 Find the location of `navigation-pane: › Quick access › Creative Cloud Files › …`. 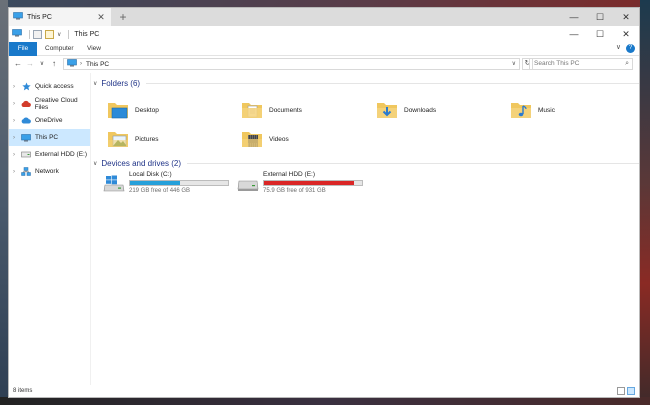

navigation-pane: › Quick access › Creative Cloud Files › … is located at coordinates (50, 229).